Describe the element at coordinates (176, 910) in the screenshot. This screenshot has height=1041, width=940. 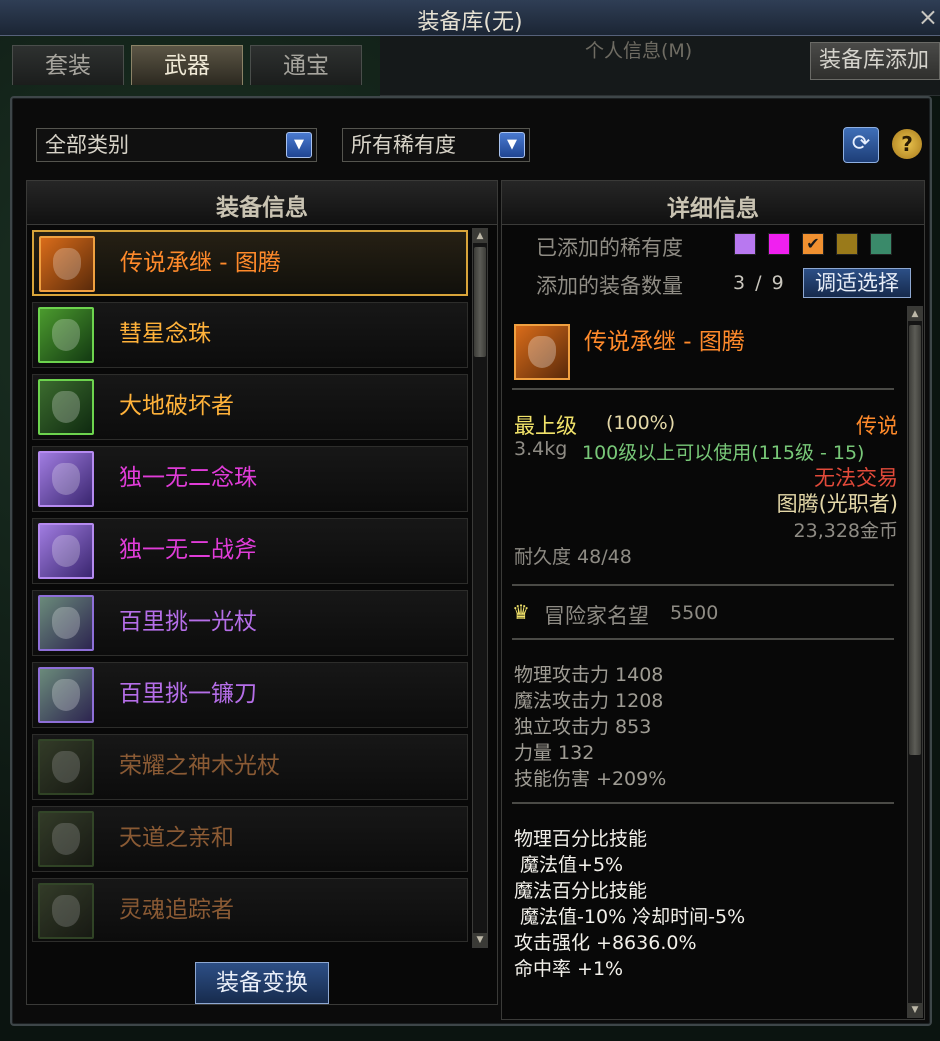
I see `item-name: 灵魂追踪者` at that location.